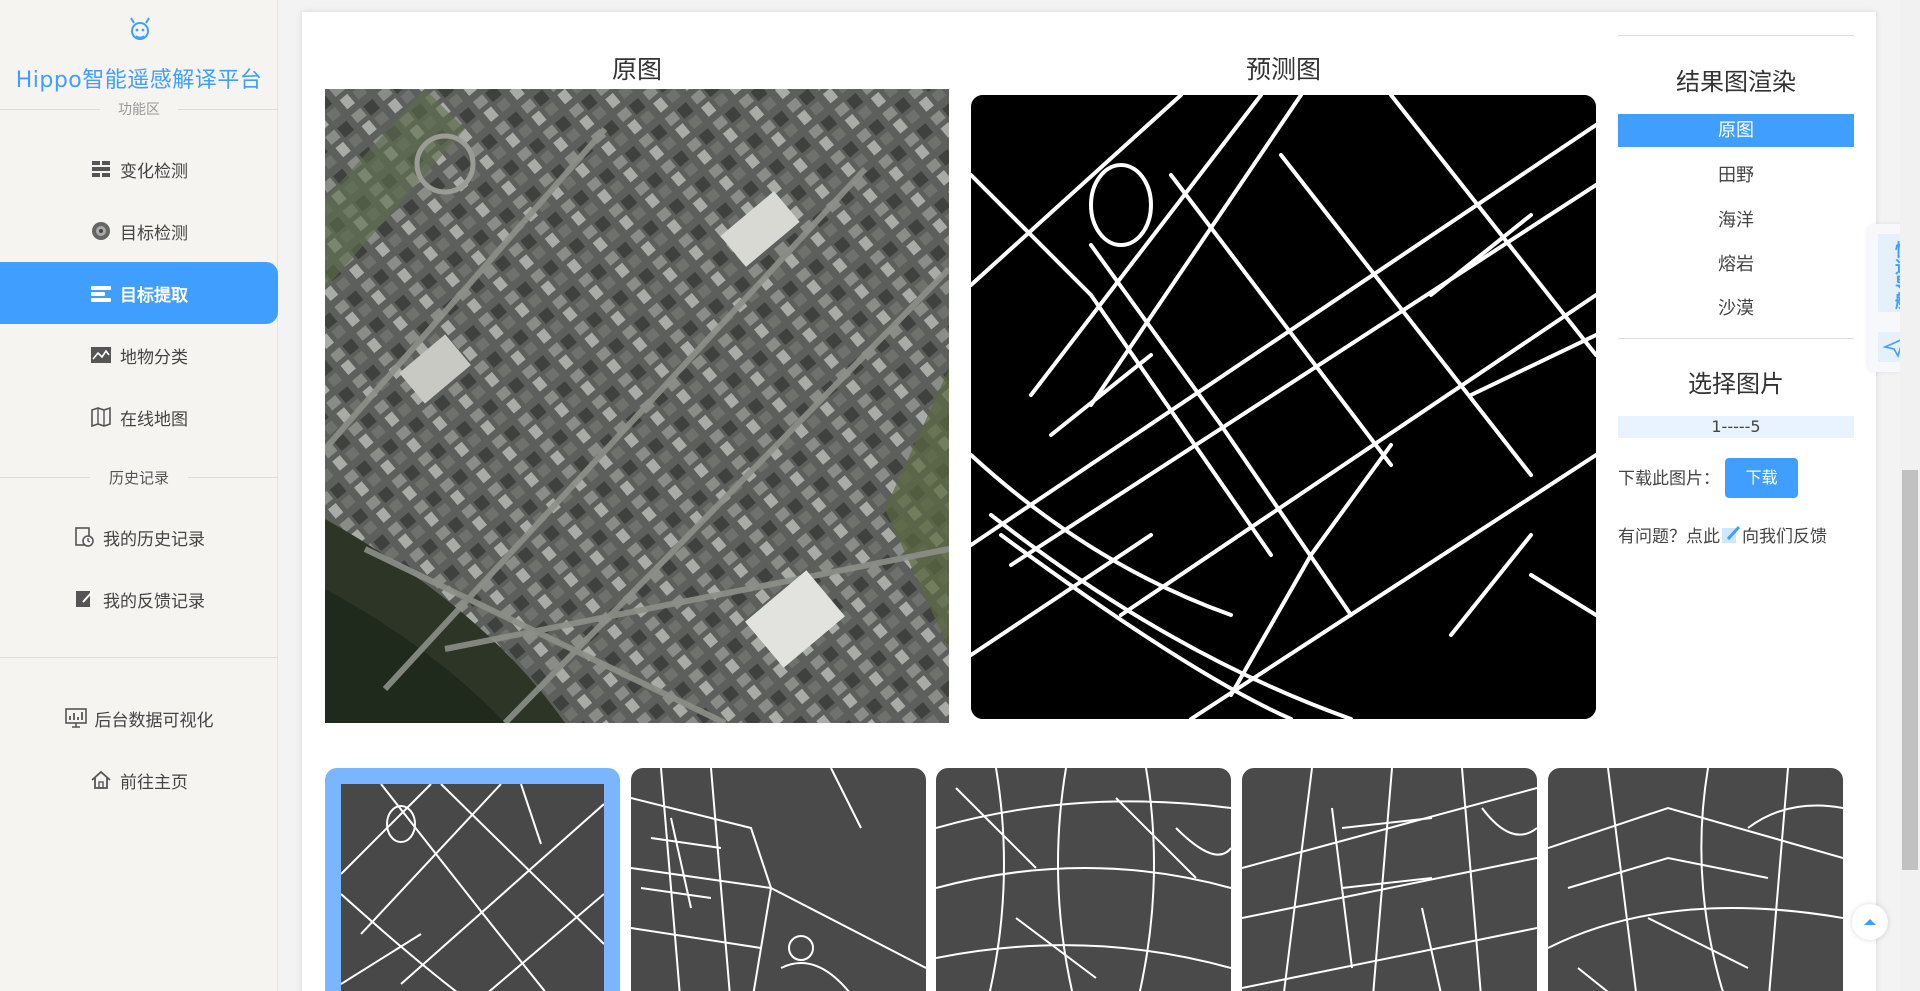 This screenshot has height=991, width=1920. What do you see at coordinates (154, 539) in the screenshot?
I see `sidebar-item-label: 我的历史记录` at bounding box center [154, 539].